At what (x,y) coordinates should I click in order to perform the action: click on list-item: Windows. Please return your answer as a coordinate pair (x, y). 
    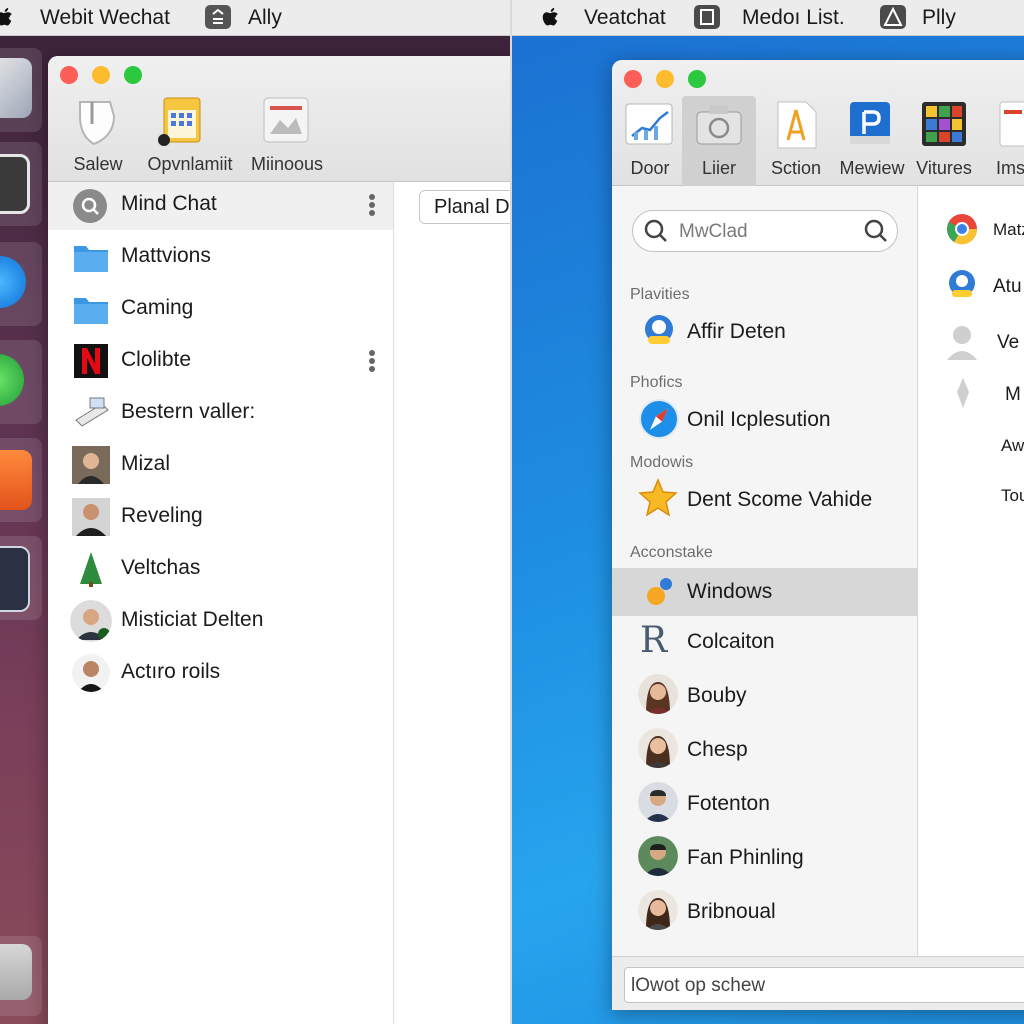
    Looking at the image, I should click on (764, 592).